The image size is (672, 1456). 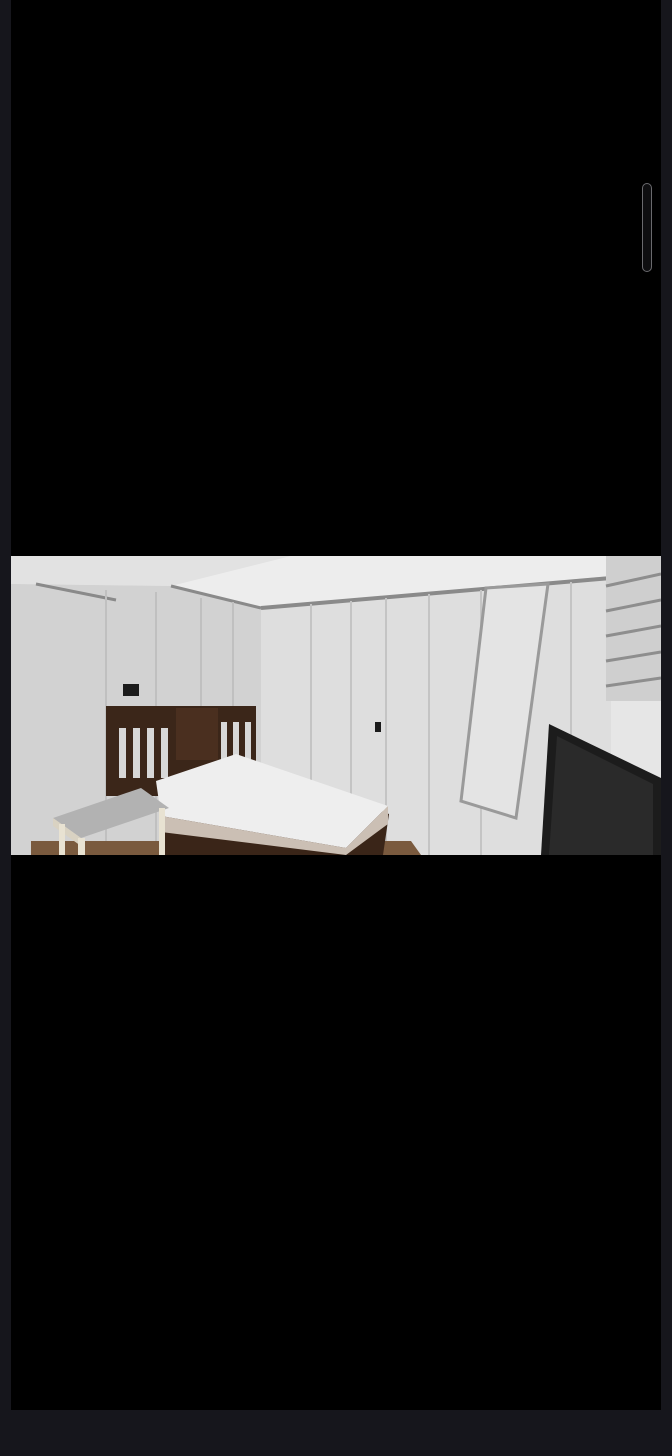 I want to click on vertical-scrollbar, so click(x=647, y=227).